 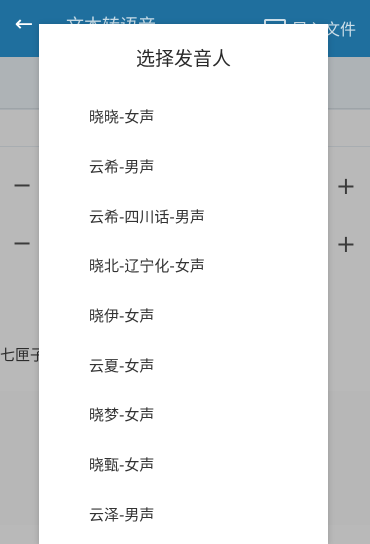 I want to click on decrease-pitch-button: −, so click(x=22, y=243).